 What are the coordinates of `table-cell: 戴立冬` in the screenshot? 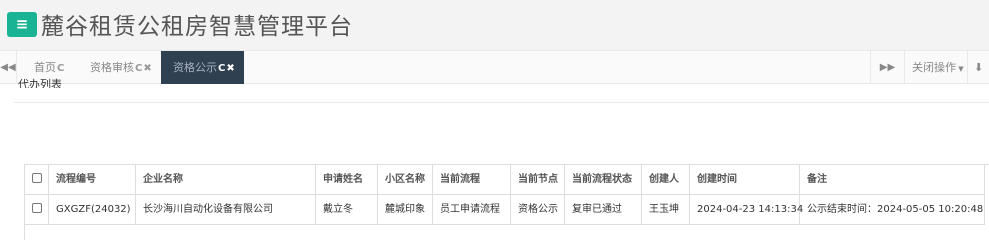 It's located at (347, 210).